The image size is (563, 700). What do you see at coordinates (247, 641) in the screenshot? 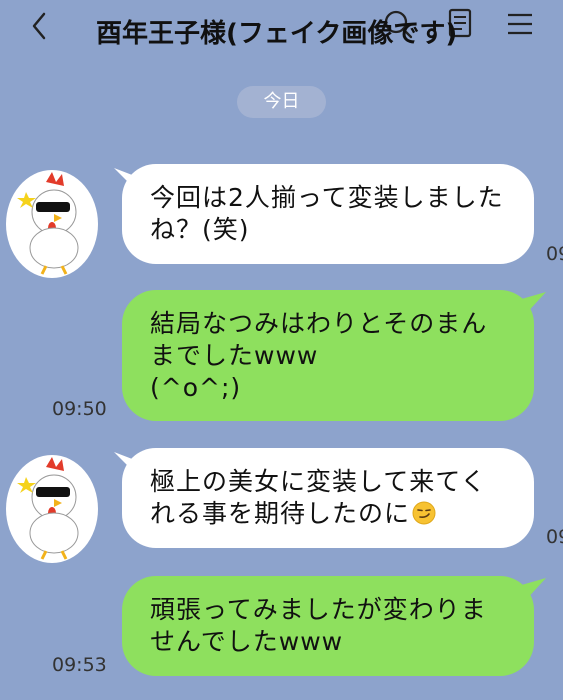
I see `message-line: せんでしたwww` at bounding box center [247, 641].